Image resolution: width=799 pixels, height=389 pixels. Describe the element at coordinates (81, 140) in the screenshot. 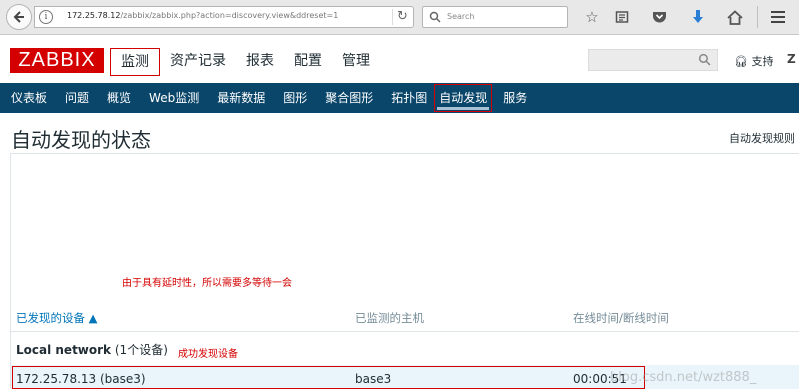

I see `page-title: 自动发现的状态` at that location.